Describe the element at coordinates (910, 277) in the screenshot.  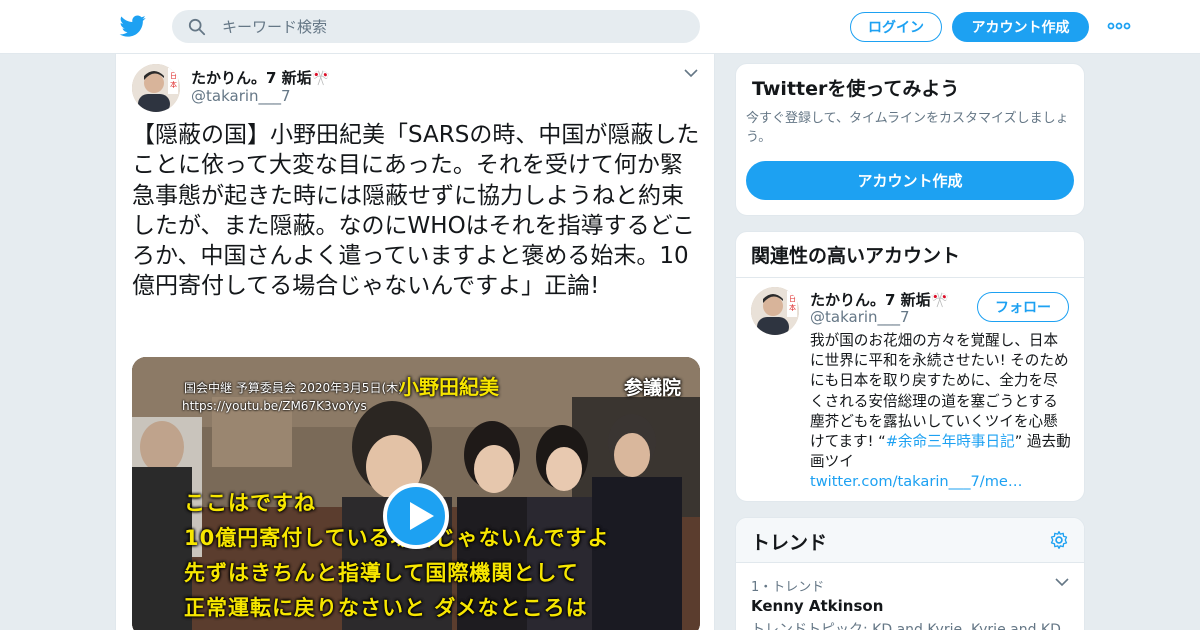
I see `divider` at that location.